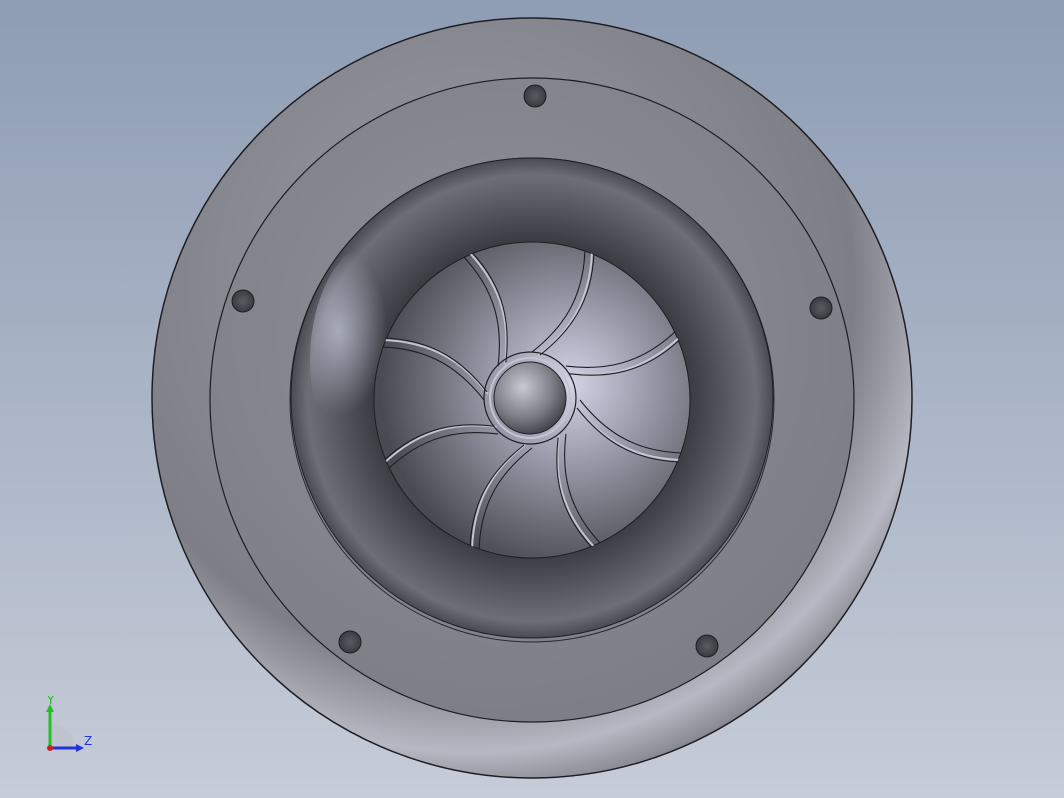  Describe the element at coordinates (64, 736) in the screenshot. I see `triad-plane-icon` at that location.